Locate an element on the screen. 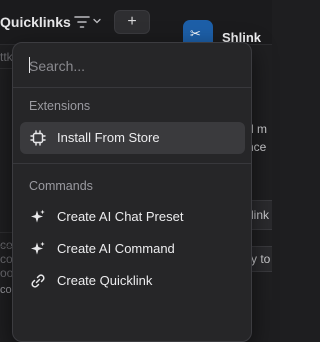  search-row is located at coordinates (132, 65).